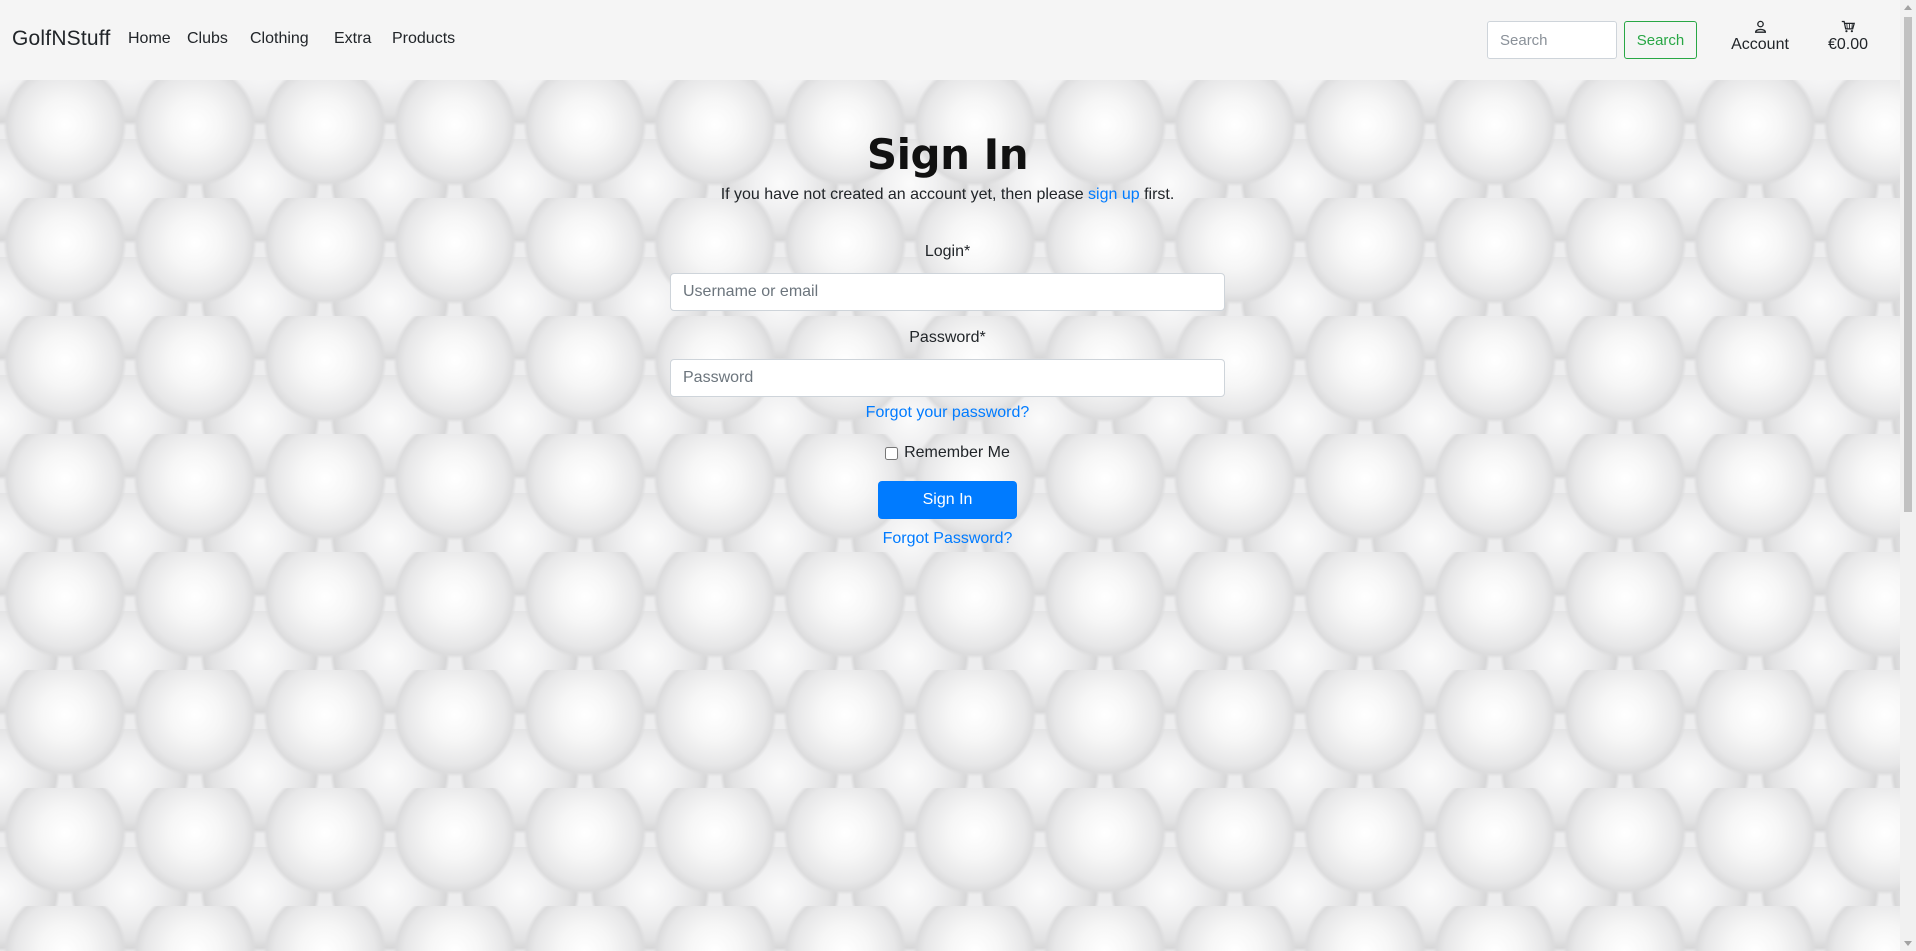 The image size is (1916, 951). What do you see at coordinates (292, 39) in the screenshot?
I see `nav-link-clothing: Clothing` at bounding box center [292, 39].